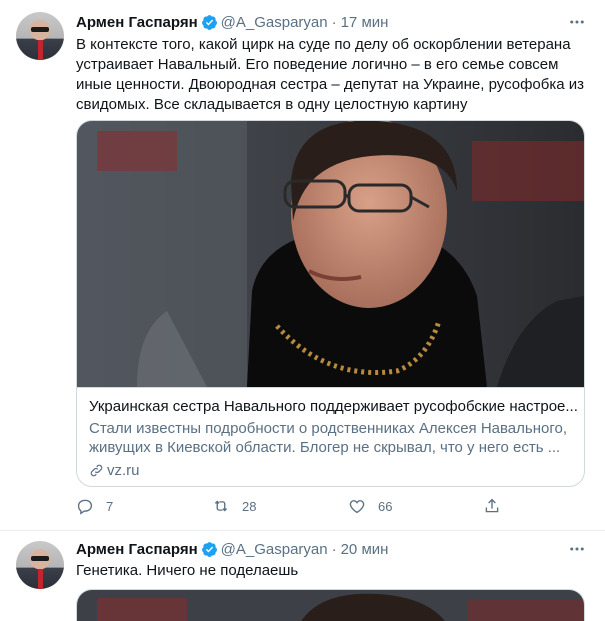  Describe the element at coordinates (365, 549) in the screenshot. I see `timestamp: 20 мин` at that location.